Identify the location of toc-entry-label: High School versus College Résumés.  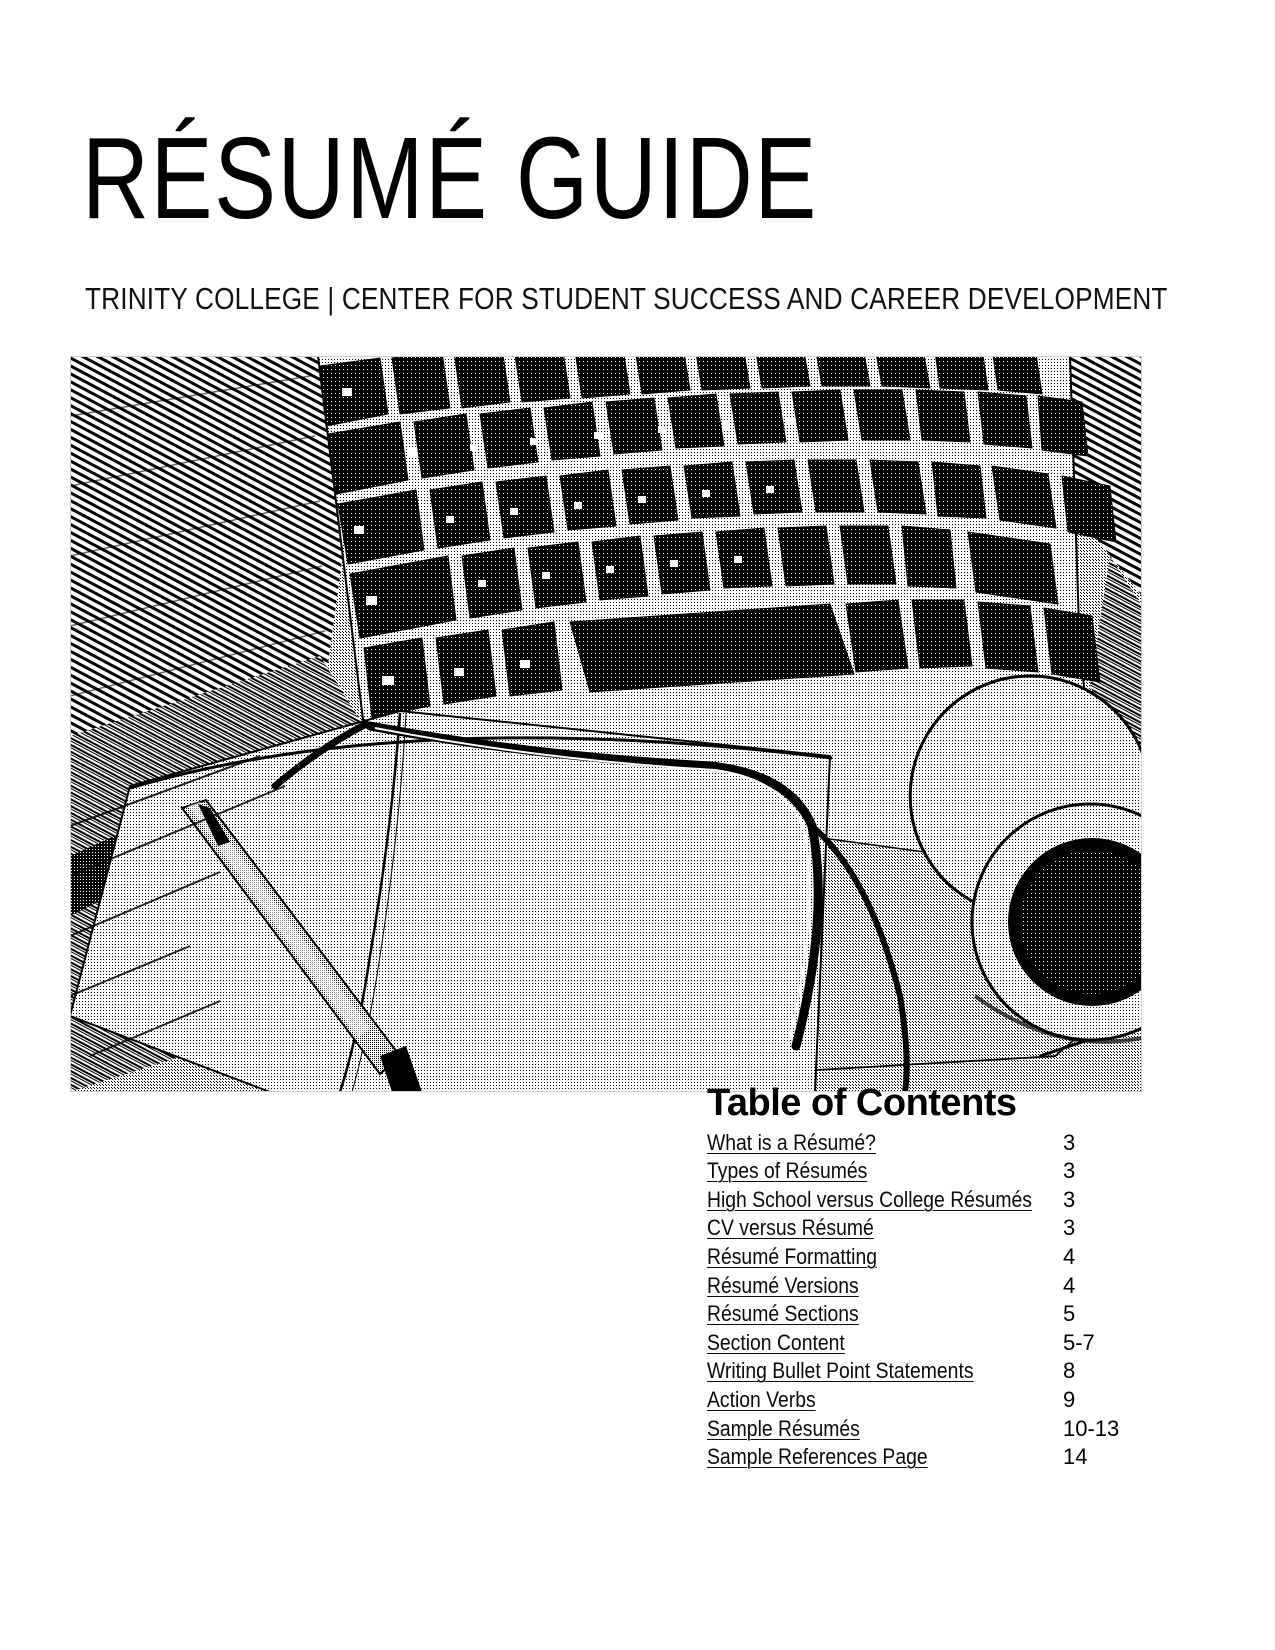
(869, 1199).